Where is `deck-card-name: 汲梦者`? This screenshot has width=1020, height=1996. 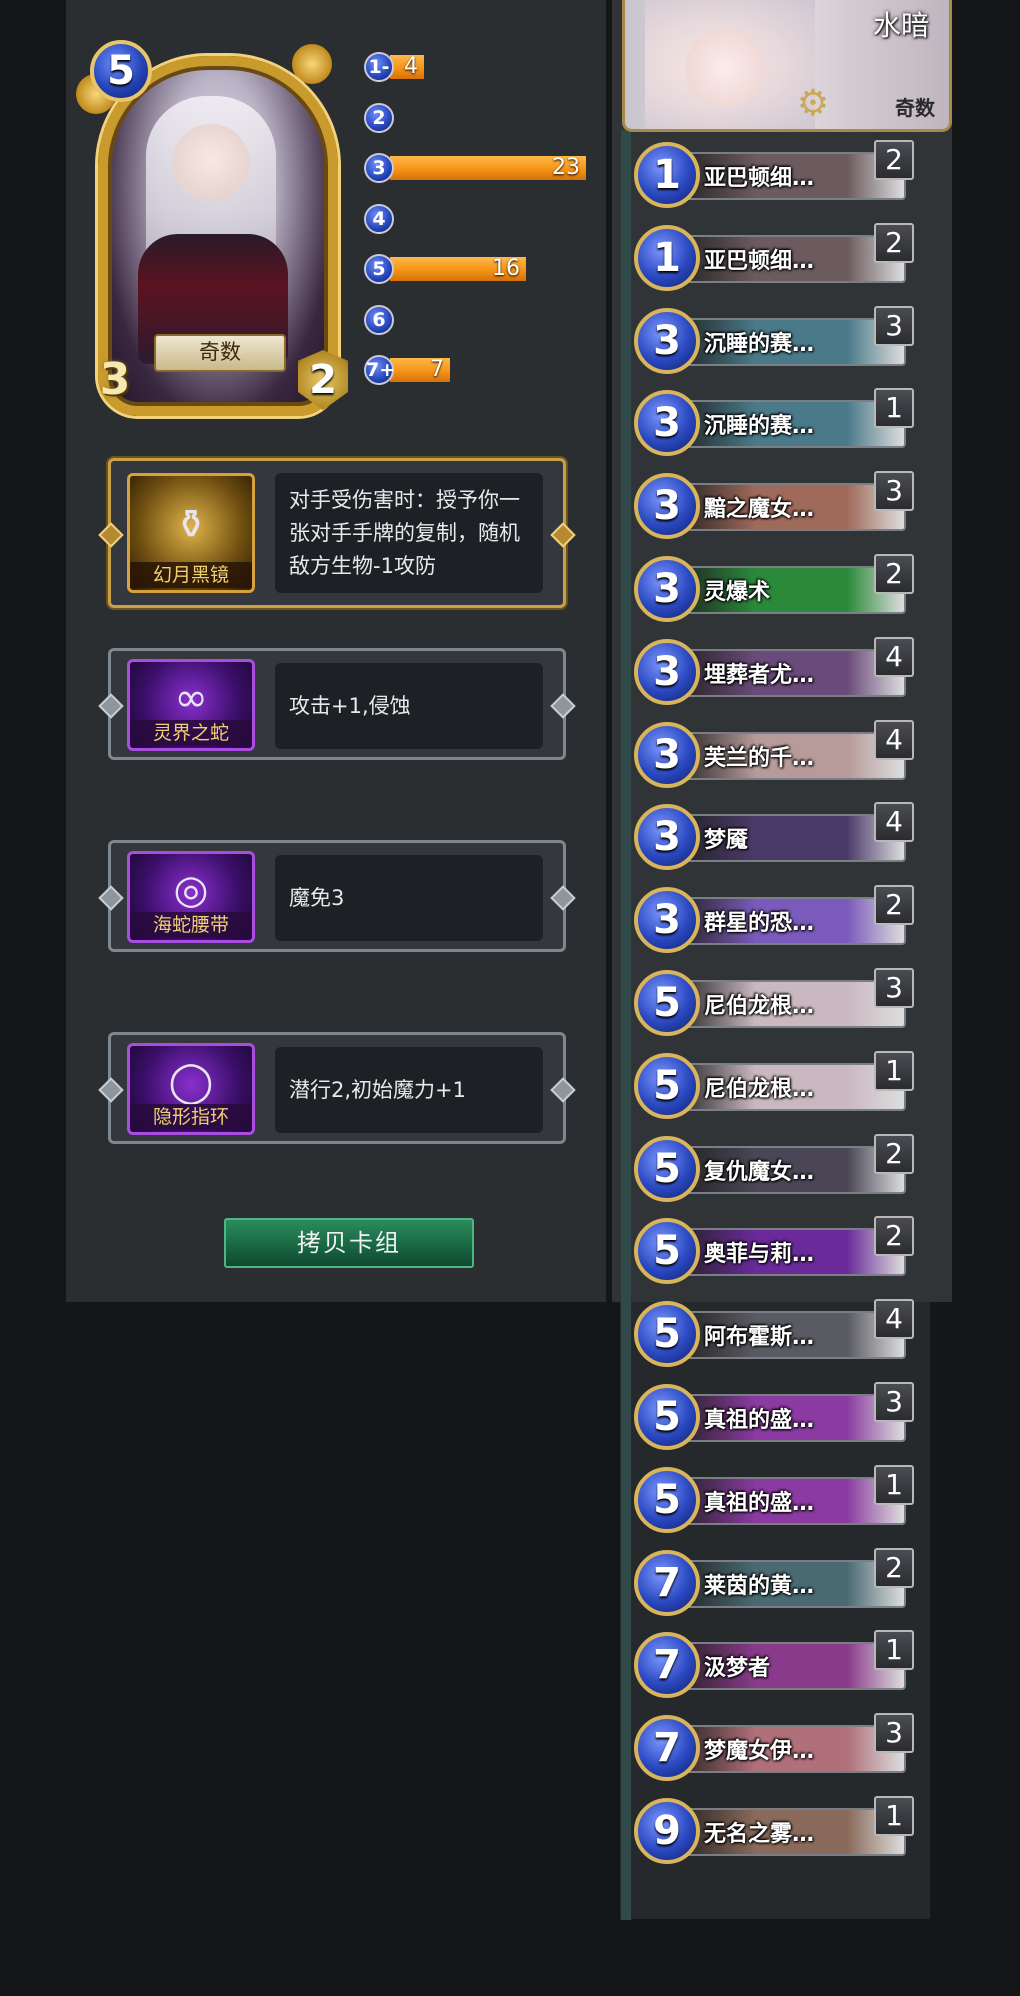 deck-card-name: 汲梦者 is located at coordinates (737, 1669).